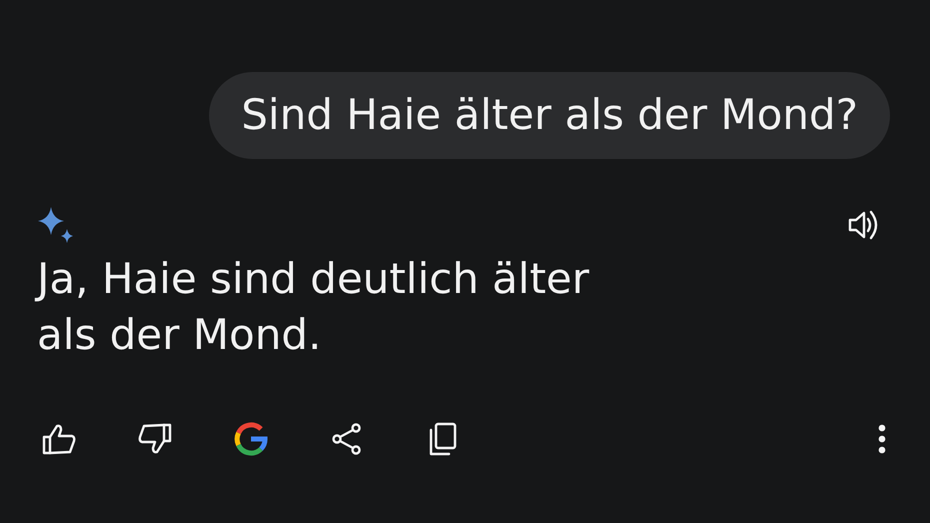  Describe the element at coordinates (549, 115) in the screenshot. I see `user-message: Sind Haie älter als der Mond?` at that location.